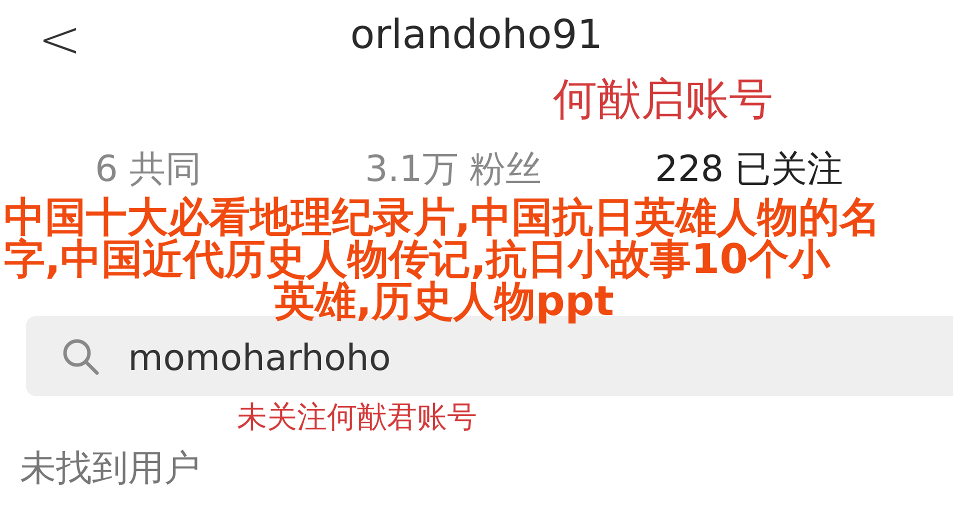  I want to click on overlay-title-line: 字,中国近代历史人物传记,抗日小故事10个小, so click(417, 259).